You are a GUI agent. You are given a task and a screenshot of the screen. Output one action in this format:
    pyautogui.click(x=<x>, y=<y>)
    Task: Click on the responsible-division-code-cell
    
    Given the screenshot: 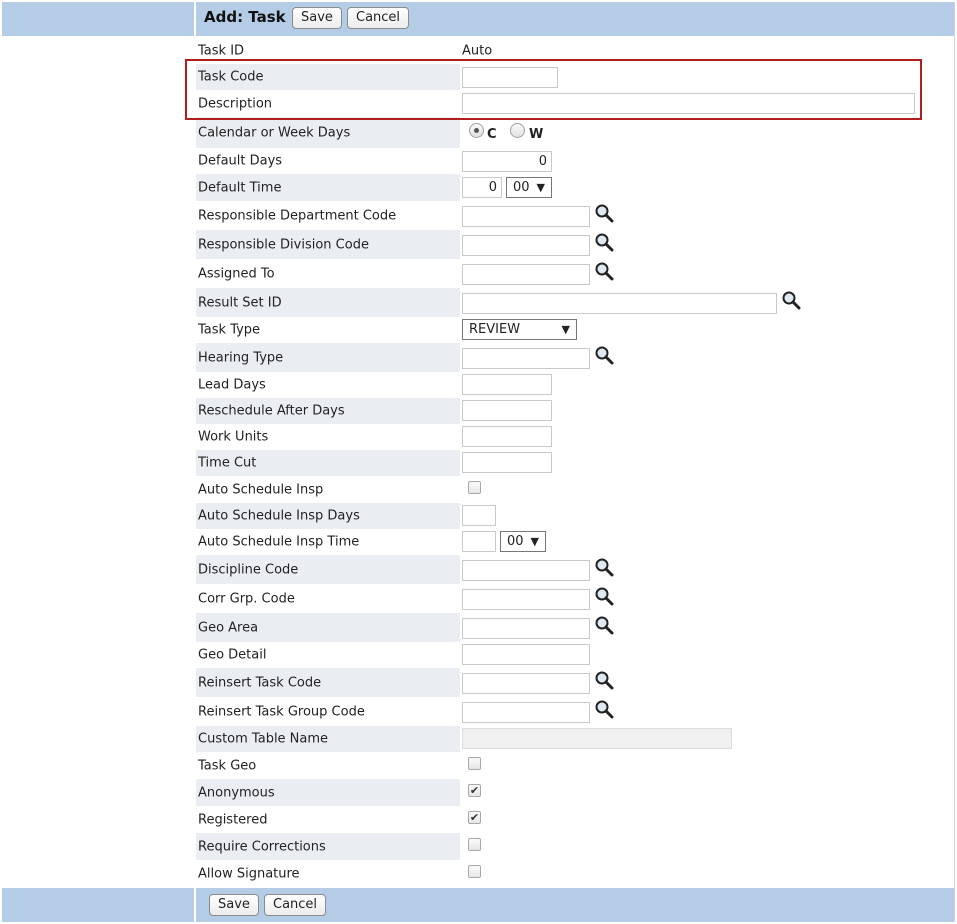 What is the action you would take?
    pyautogui.click(x=706, y=244)
    